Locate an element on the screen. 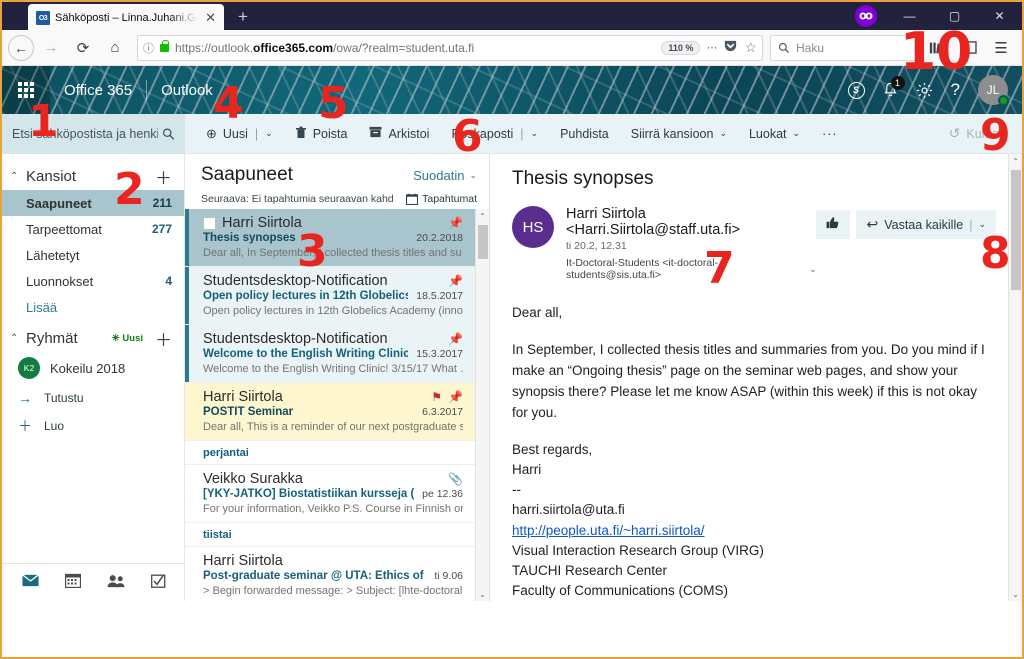 This screenshot has height=659, width=1024. browser-tab: O3 Sähköposti – Linna.Juhani.G@s ✕ is located at coordinates (126, 17).